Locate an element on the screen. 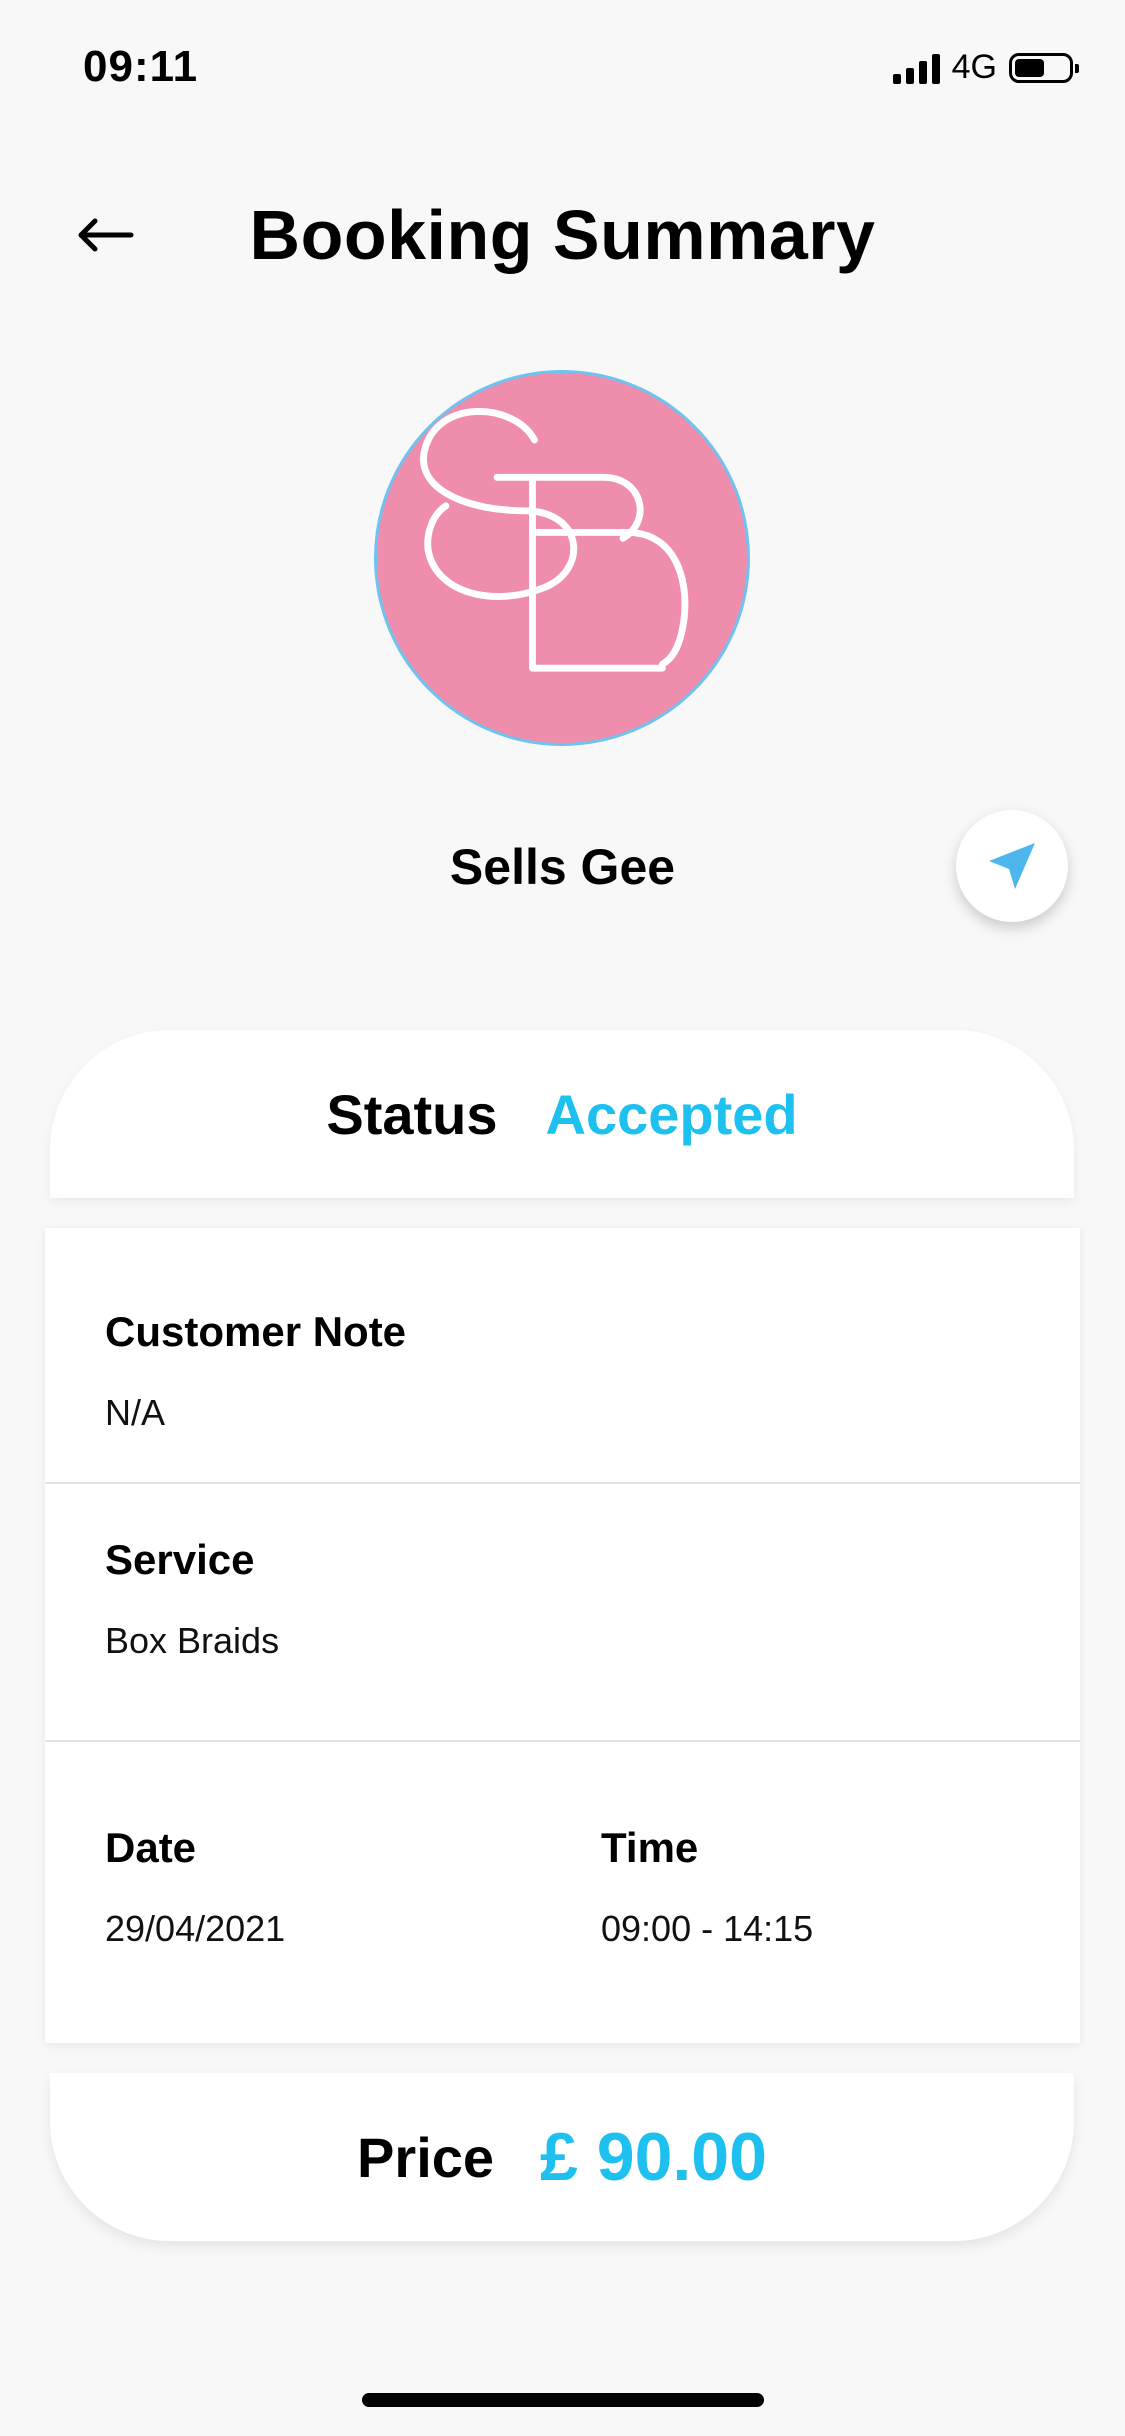 This screenshot has width=1125, height=2436. status-card: Status Accepted is located at coordinates (562, 1114).